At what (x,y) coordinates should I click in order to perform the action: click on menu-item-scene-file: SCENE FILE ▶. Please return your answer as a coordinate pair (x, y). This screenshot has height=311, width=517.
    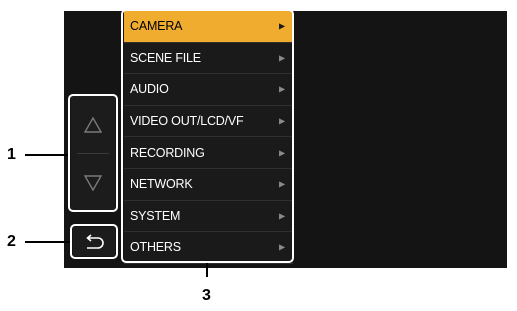
    Looking at the image, I should click on (208, 58).